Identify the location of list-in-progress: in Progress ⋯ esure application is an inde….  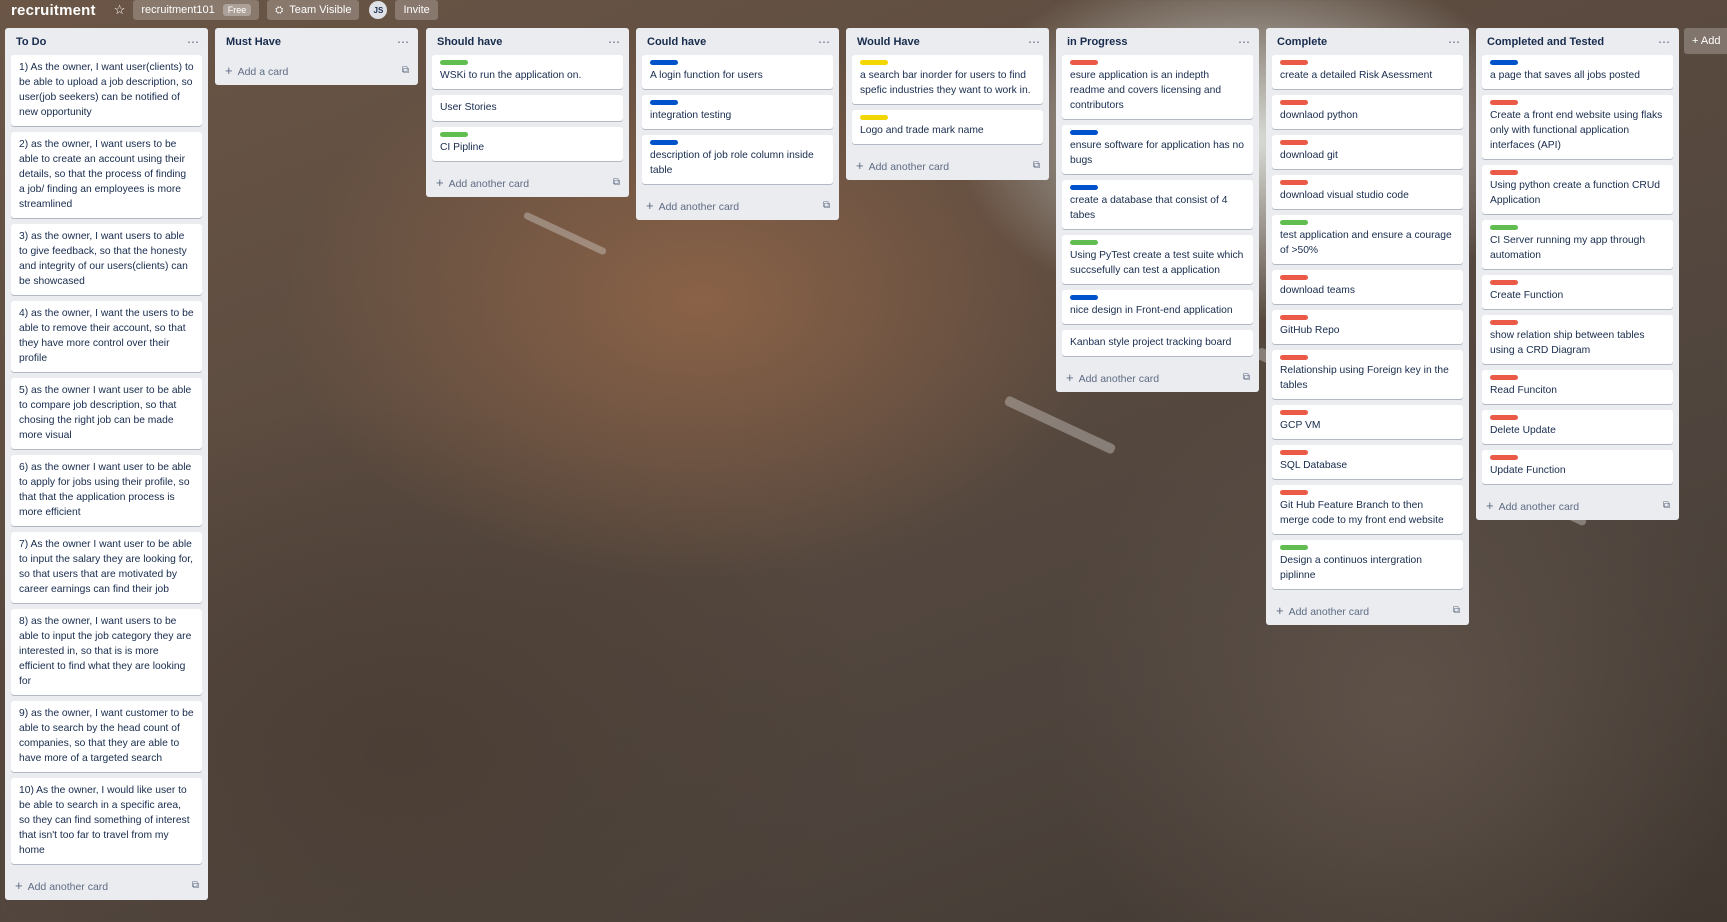
(1157, 210).